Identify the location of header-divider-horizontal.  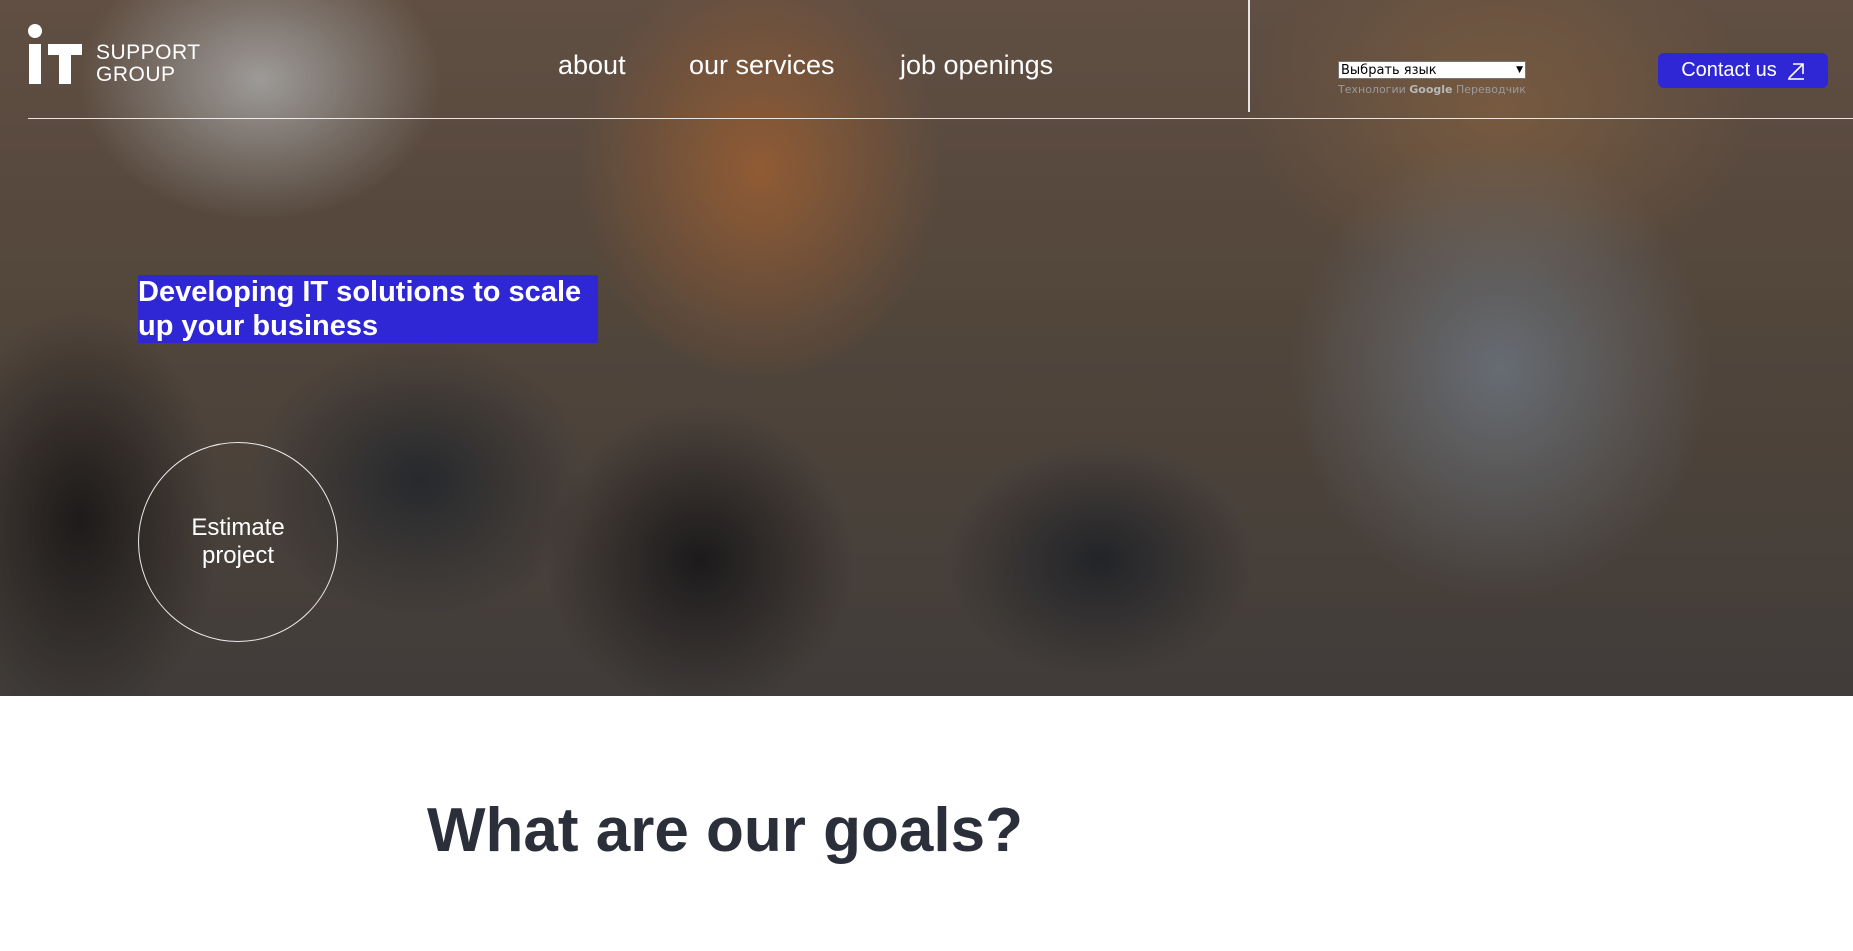
(940, 118).